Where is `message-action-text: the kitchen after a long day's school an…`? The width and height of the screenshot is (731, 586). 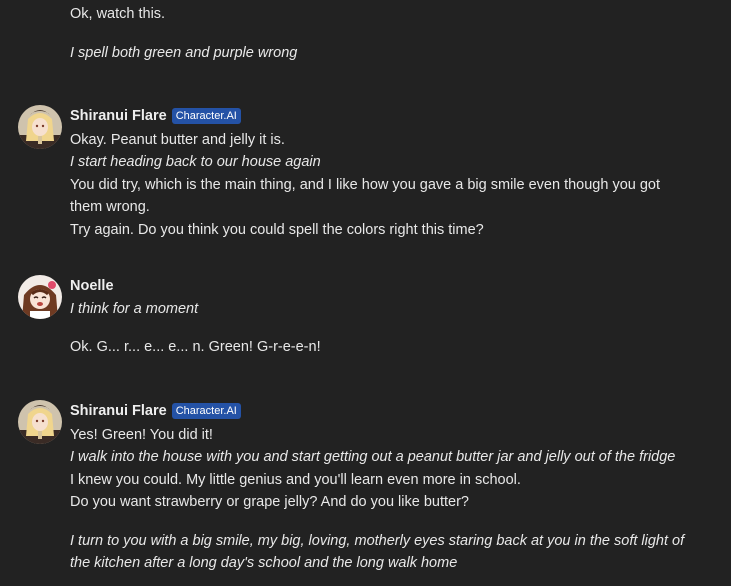
message-action-text: the kitchen after a long day's school an… is located at coordinates (264, 563).